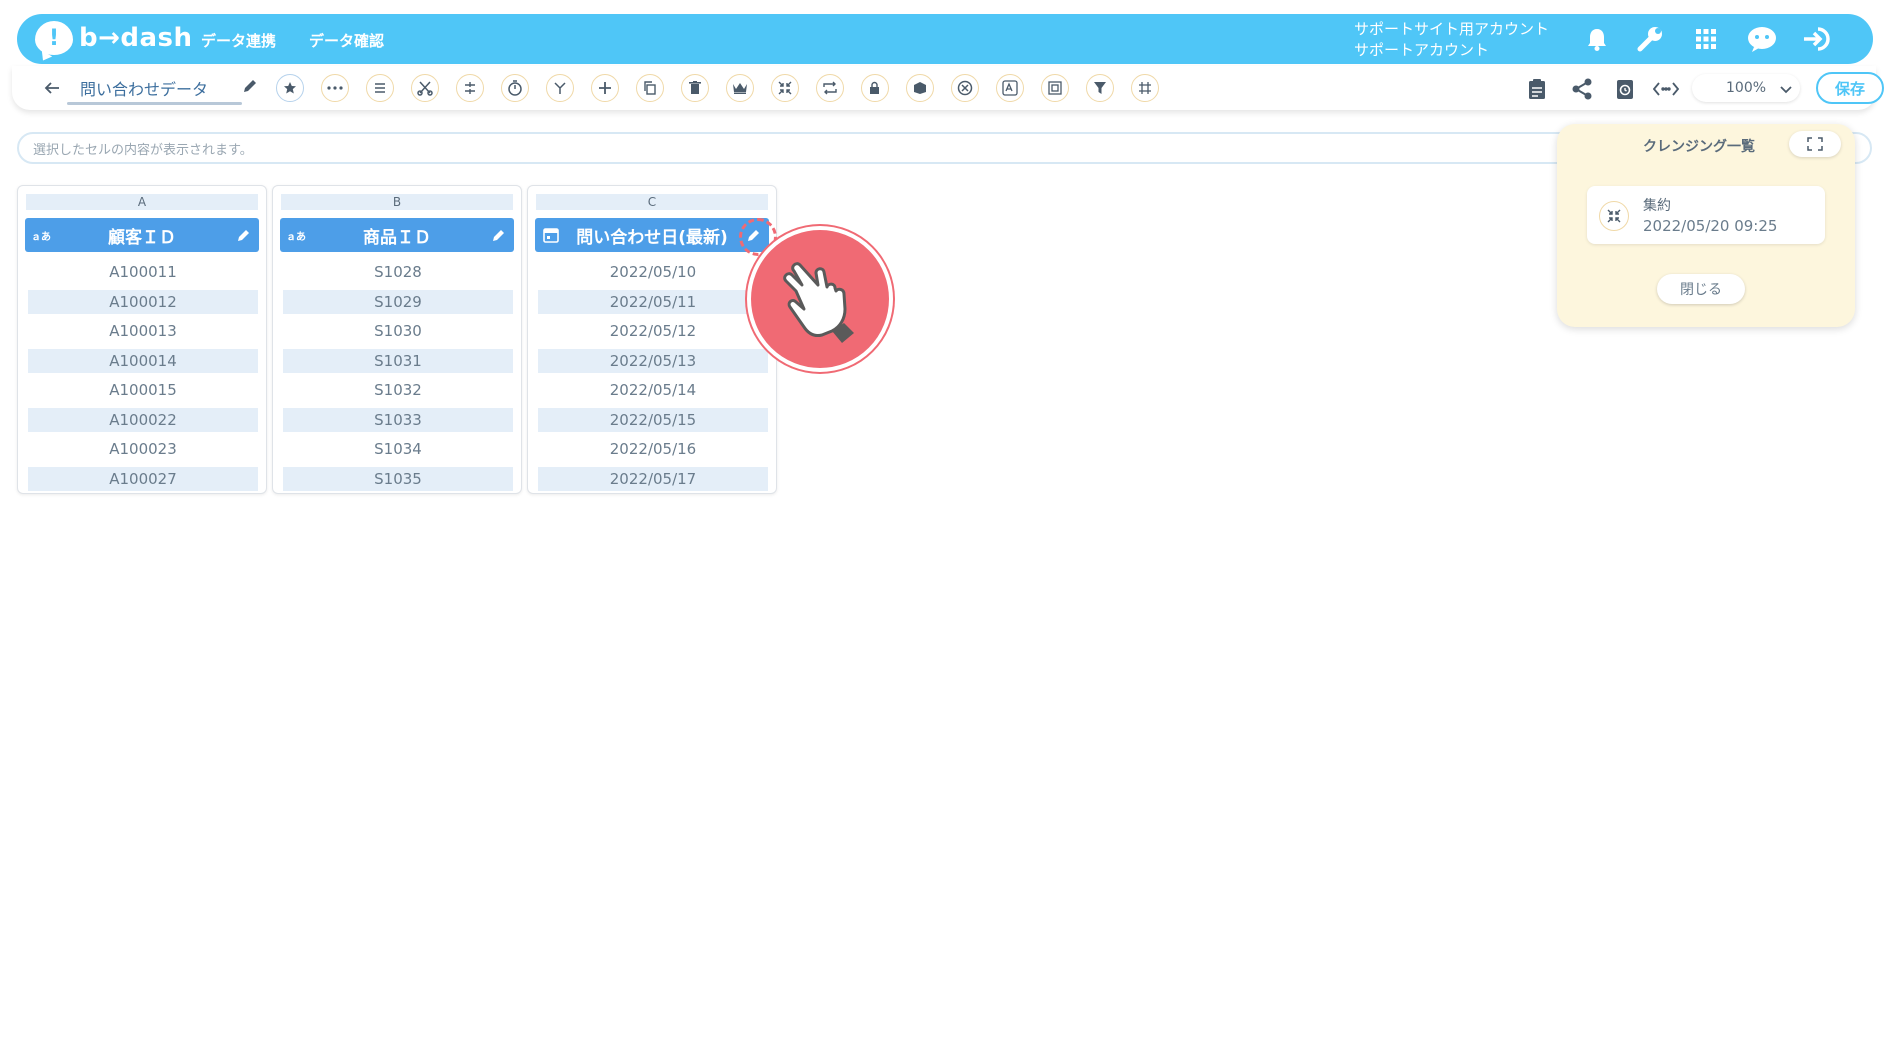 The height and width of the screenshot is (1063, 1890). Describe the element at coordinates (470, 88) in the screenshot. I see `sort-icon` at that location.